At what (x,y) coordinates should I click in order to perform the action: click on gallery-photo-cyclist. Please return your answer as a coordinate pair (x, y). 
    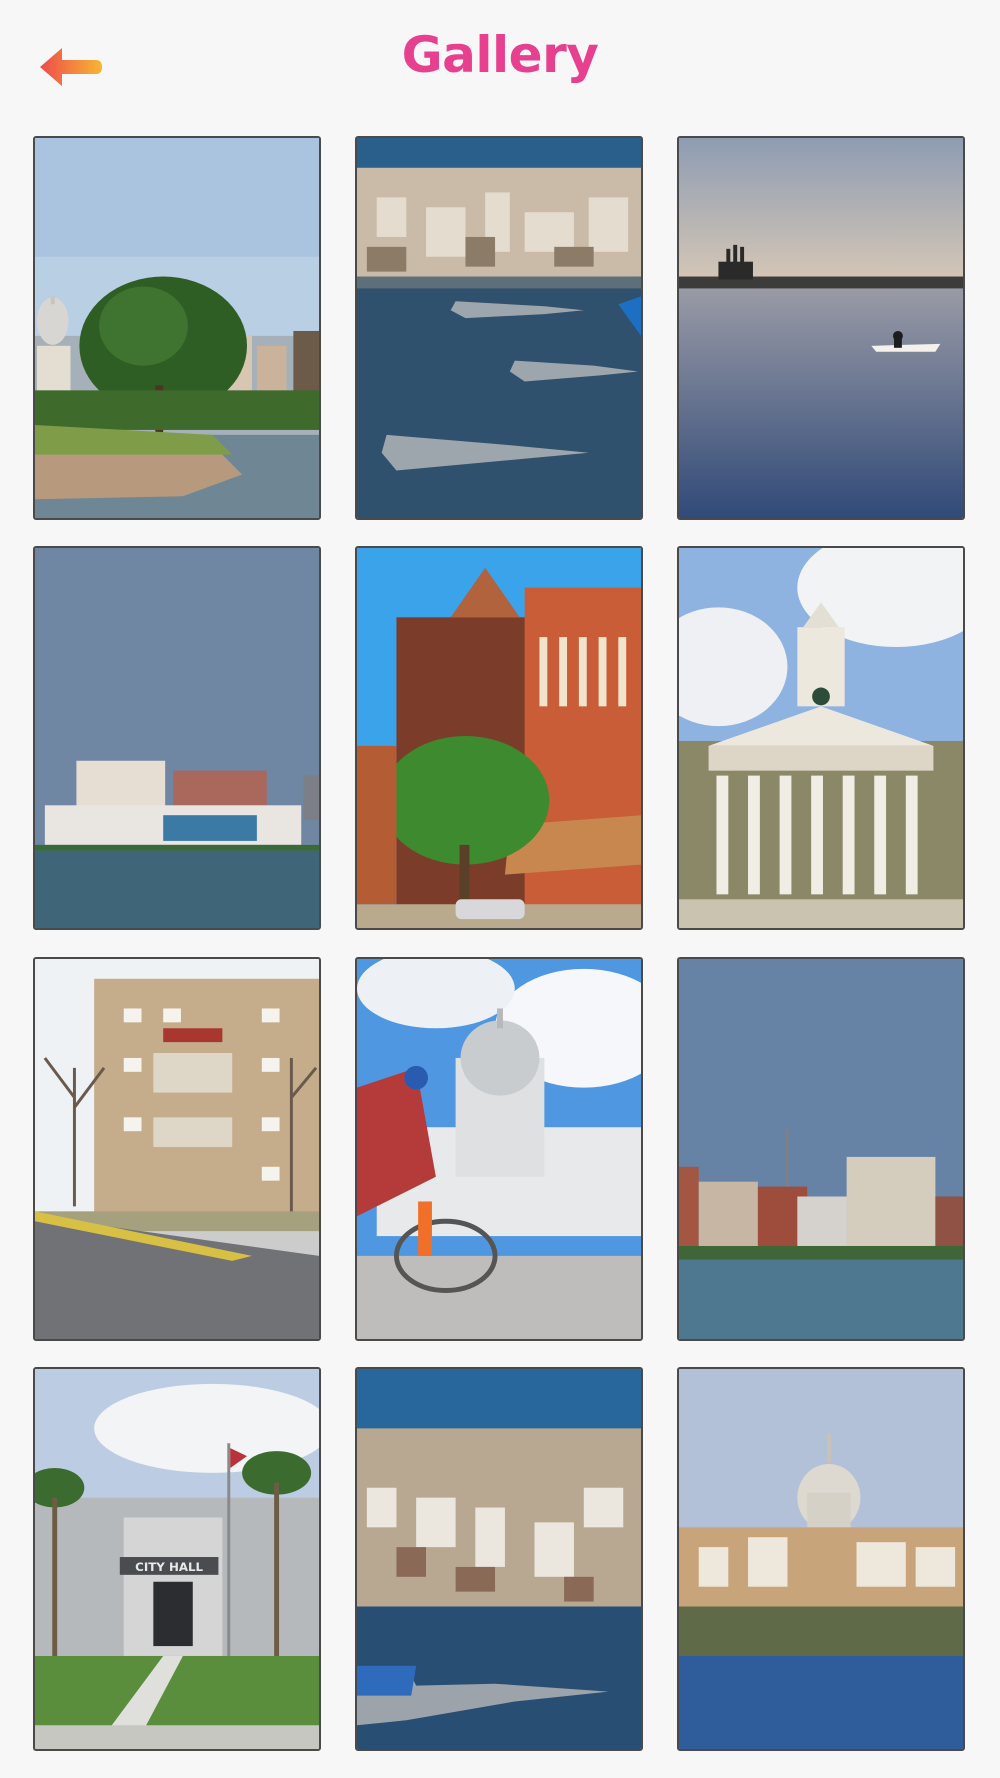
    Looking at the image, I should click on (499, 1149).